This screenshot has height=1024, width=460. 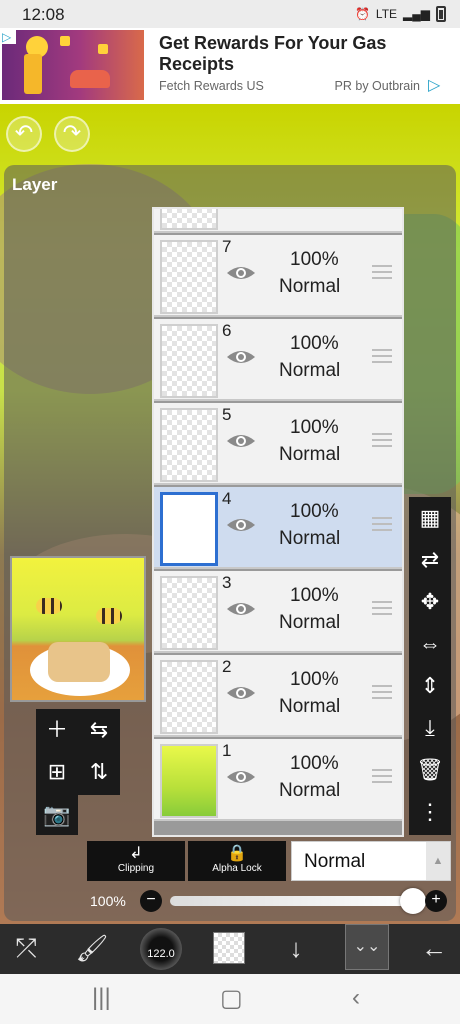 I want to click on delete-layer-icon: 🗑, so click(x=430, y=770).